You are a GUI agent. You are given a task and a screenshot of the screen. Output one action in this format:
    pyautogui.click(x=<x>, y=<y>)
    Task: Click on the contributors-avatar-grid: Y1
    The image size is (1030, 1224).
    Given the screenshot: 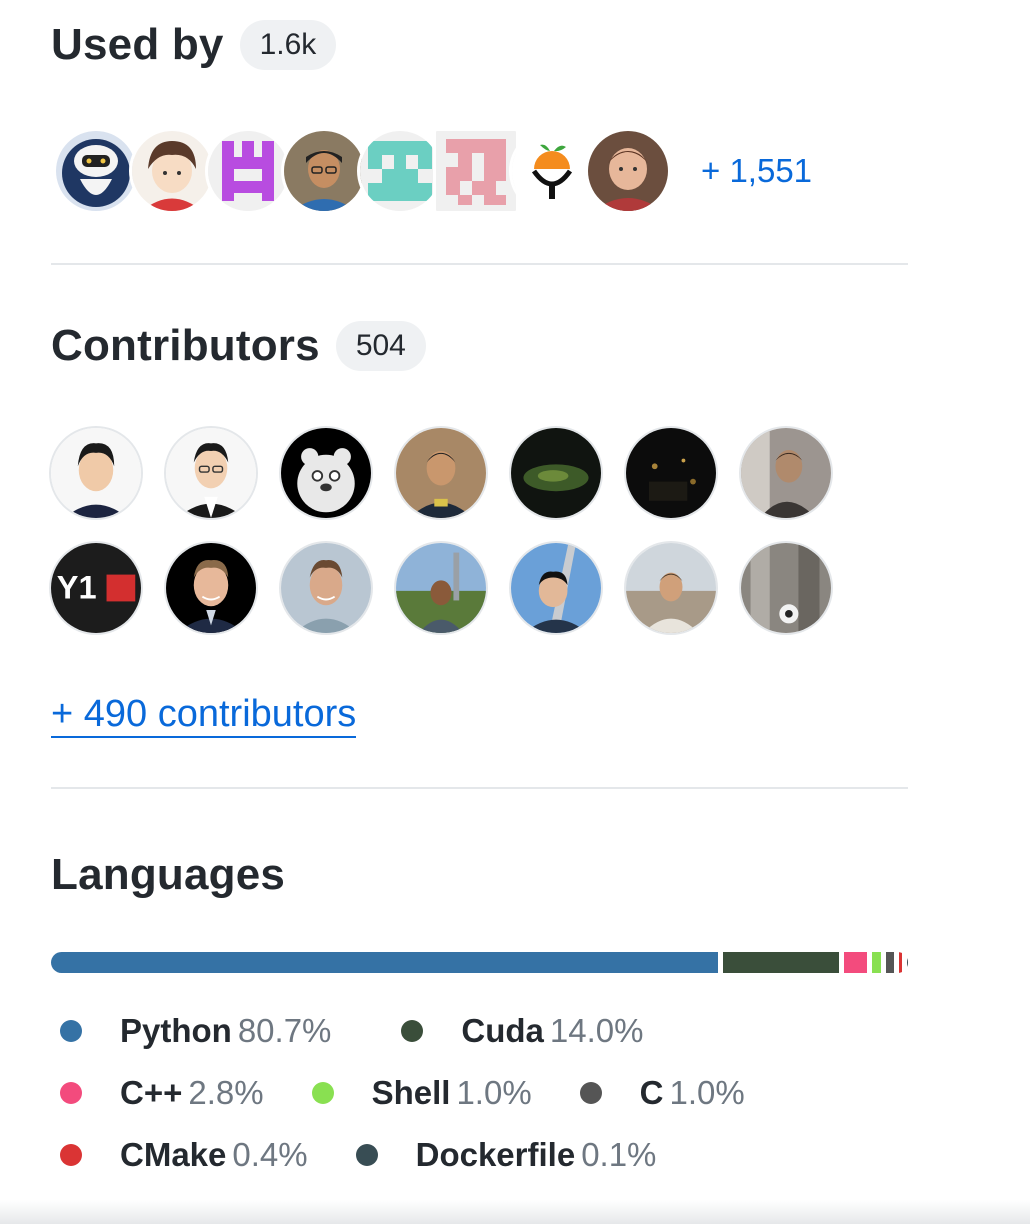 What is the action you would take?
    pyautogui.click(x=459, y=541)
    